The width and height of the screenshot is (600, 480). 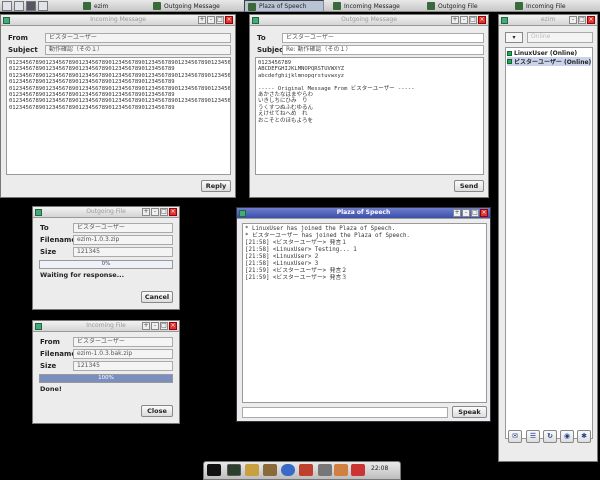 I want to click on cancel-button: Cancel, so click(x=157, y=297).